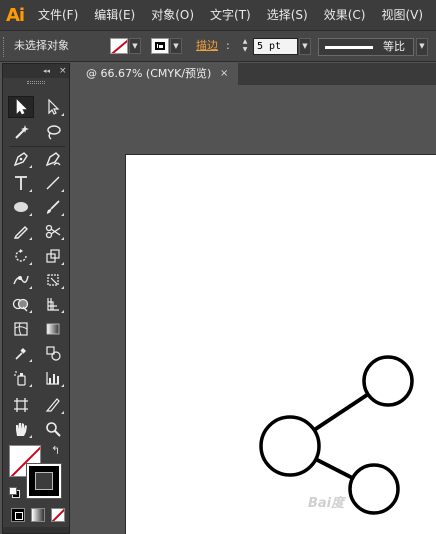 This screenshot has height=534, width=436. I want to click on tools-panel-grip, so click(36, 82).